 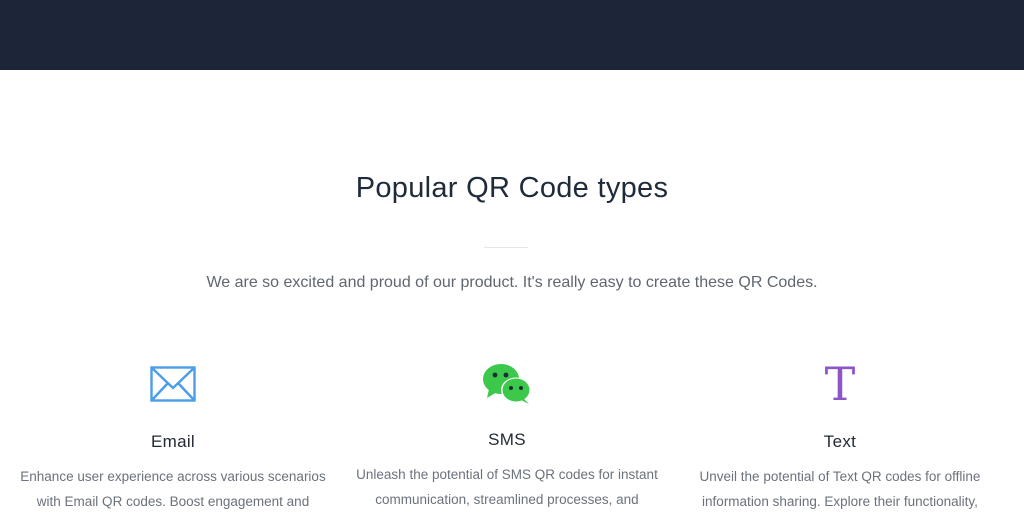 I want to click on title-divider, so click(x=506, y=247).